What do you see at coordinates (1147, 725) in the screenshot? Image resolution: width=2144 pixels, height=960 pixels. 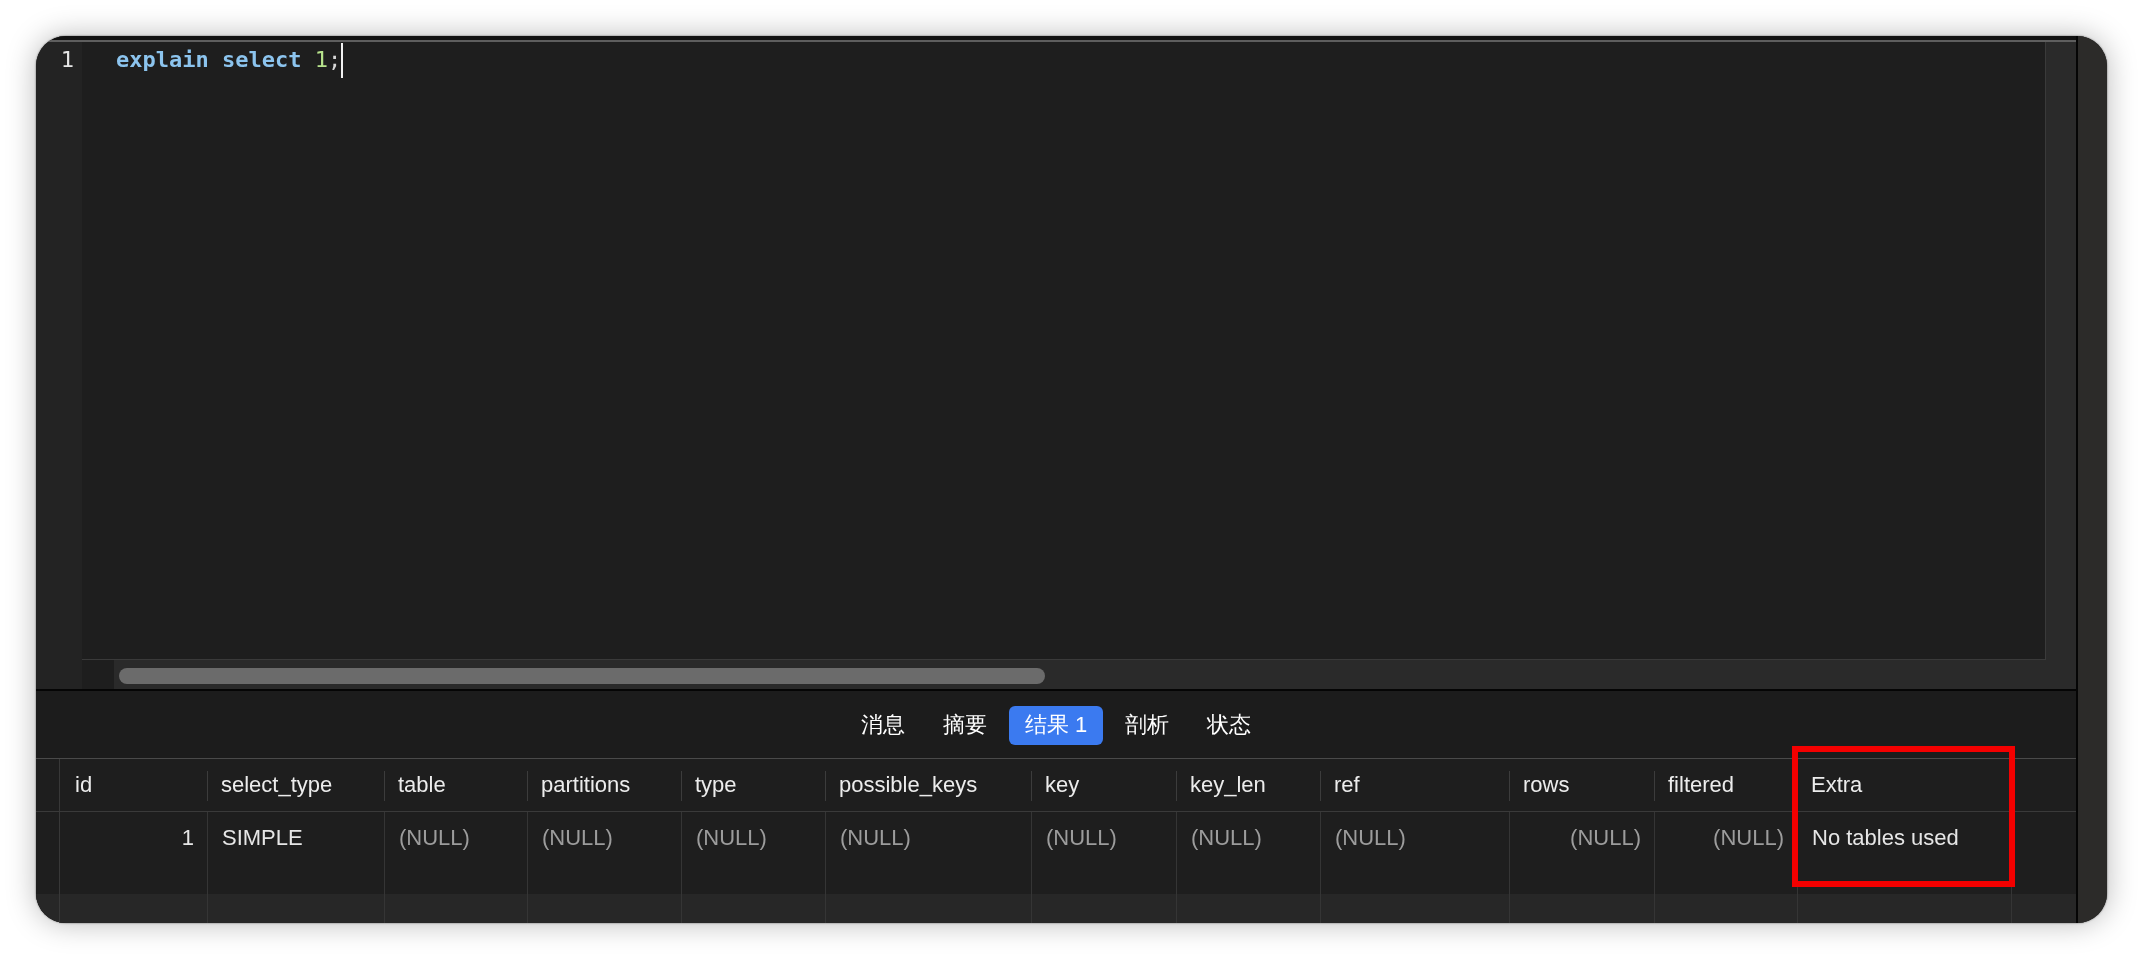 I see `tab: 剖析` at bounding box center [1147, 725].